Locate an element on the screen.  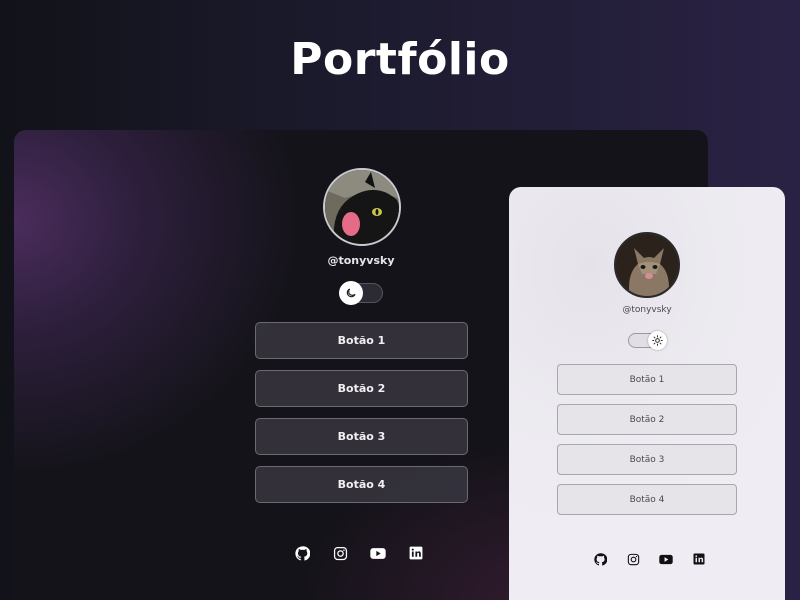
username: @tonyvsky is located at coordinates (647, 310).